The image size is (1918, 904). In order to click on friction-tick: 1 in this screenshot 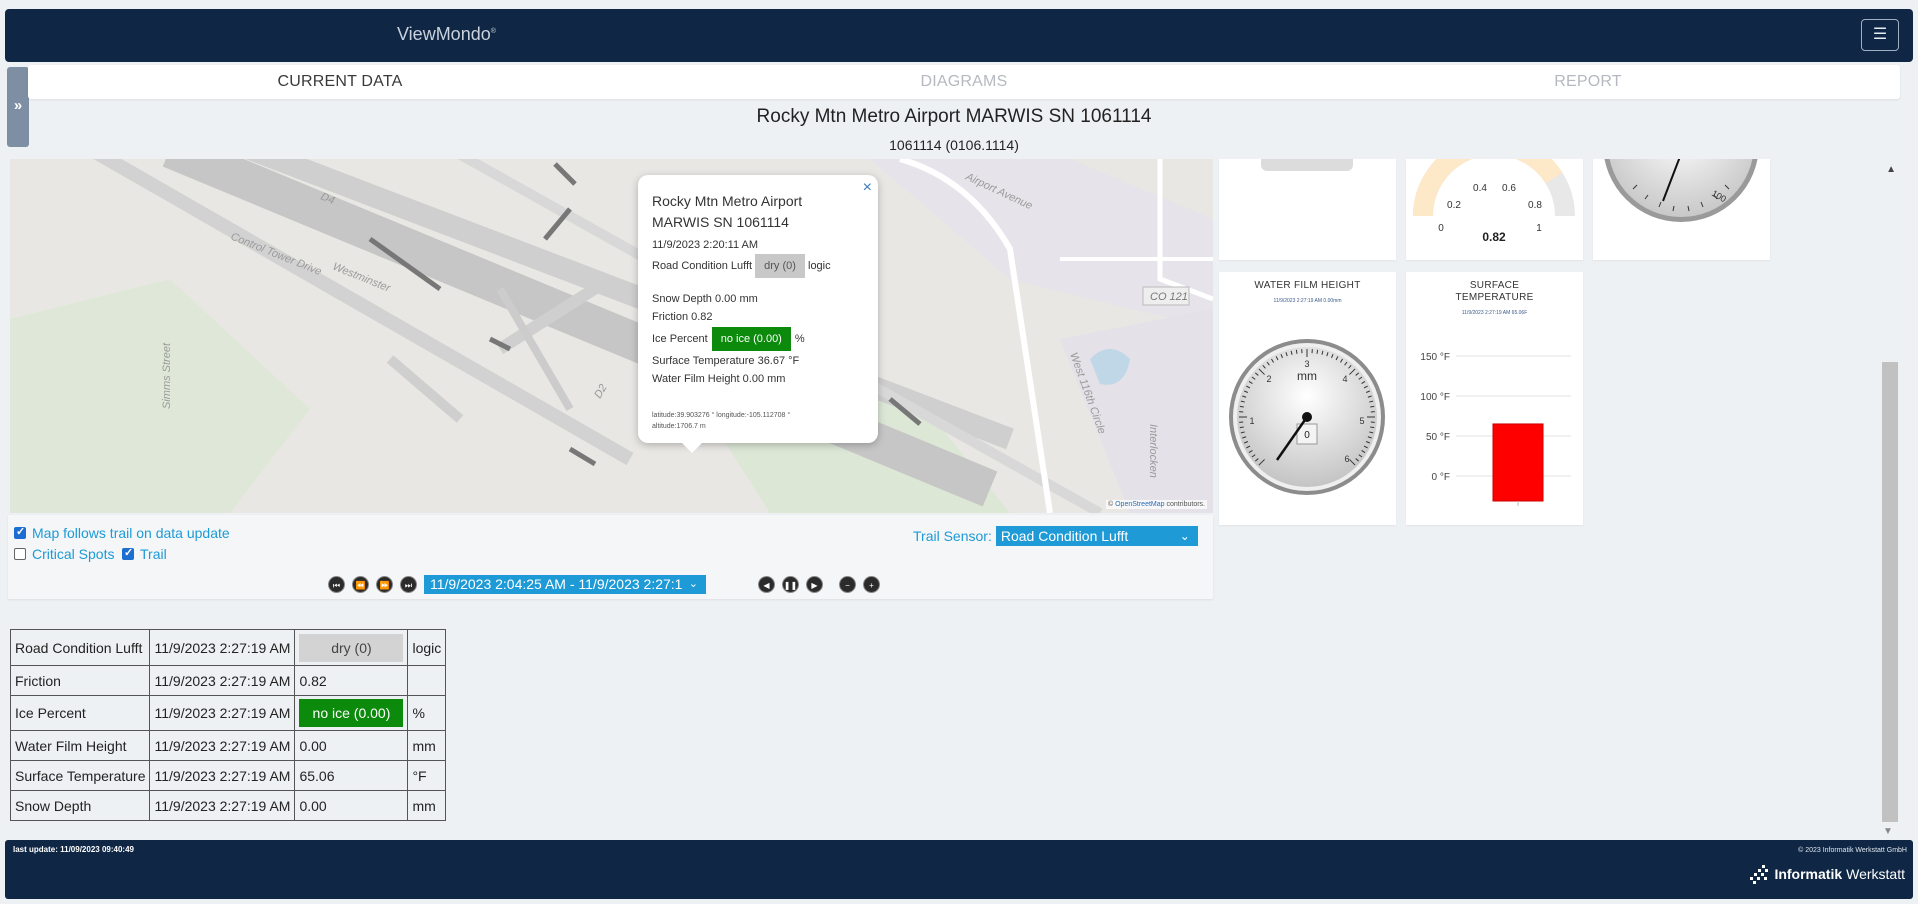, I will do `click(1539, 228)`.